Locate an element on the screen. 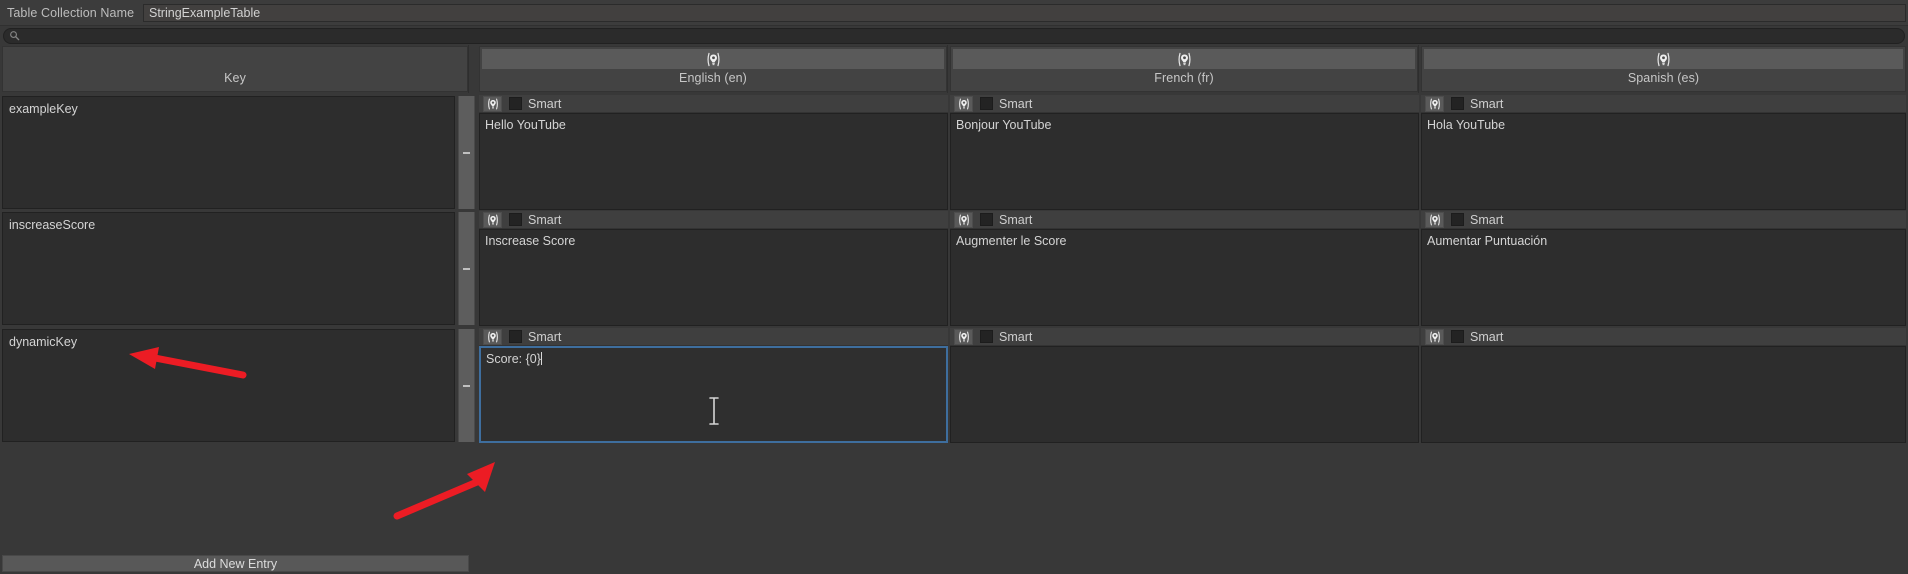 The height and width of the screenshot is (574, 1908). add-new-entry-button: Add New Entry is located at coordinates (235, 563).